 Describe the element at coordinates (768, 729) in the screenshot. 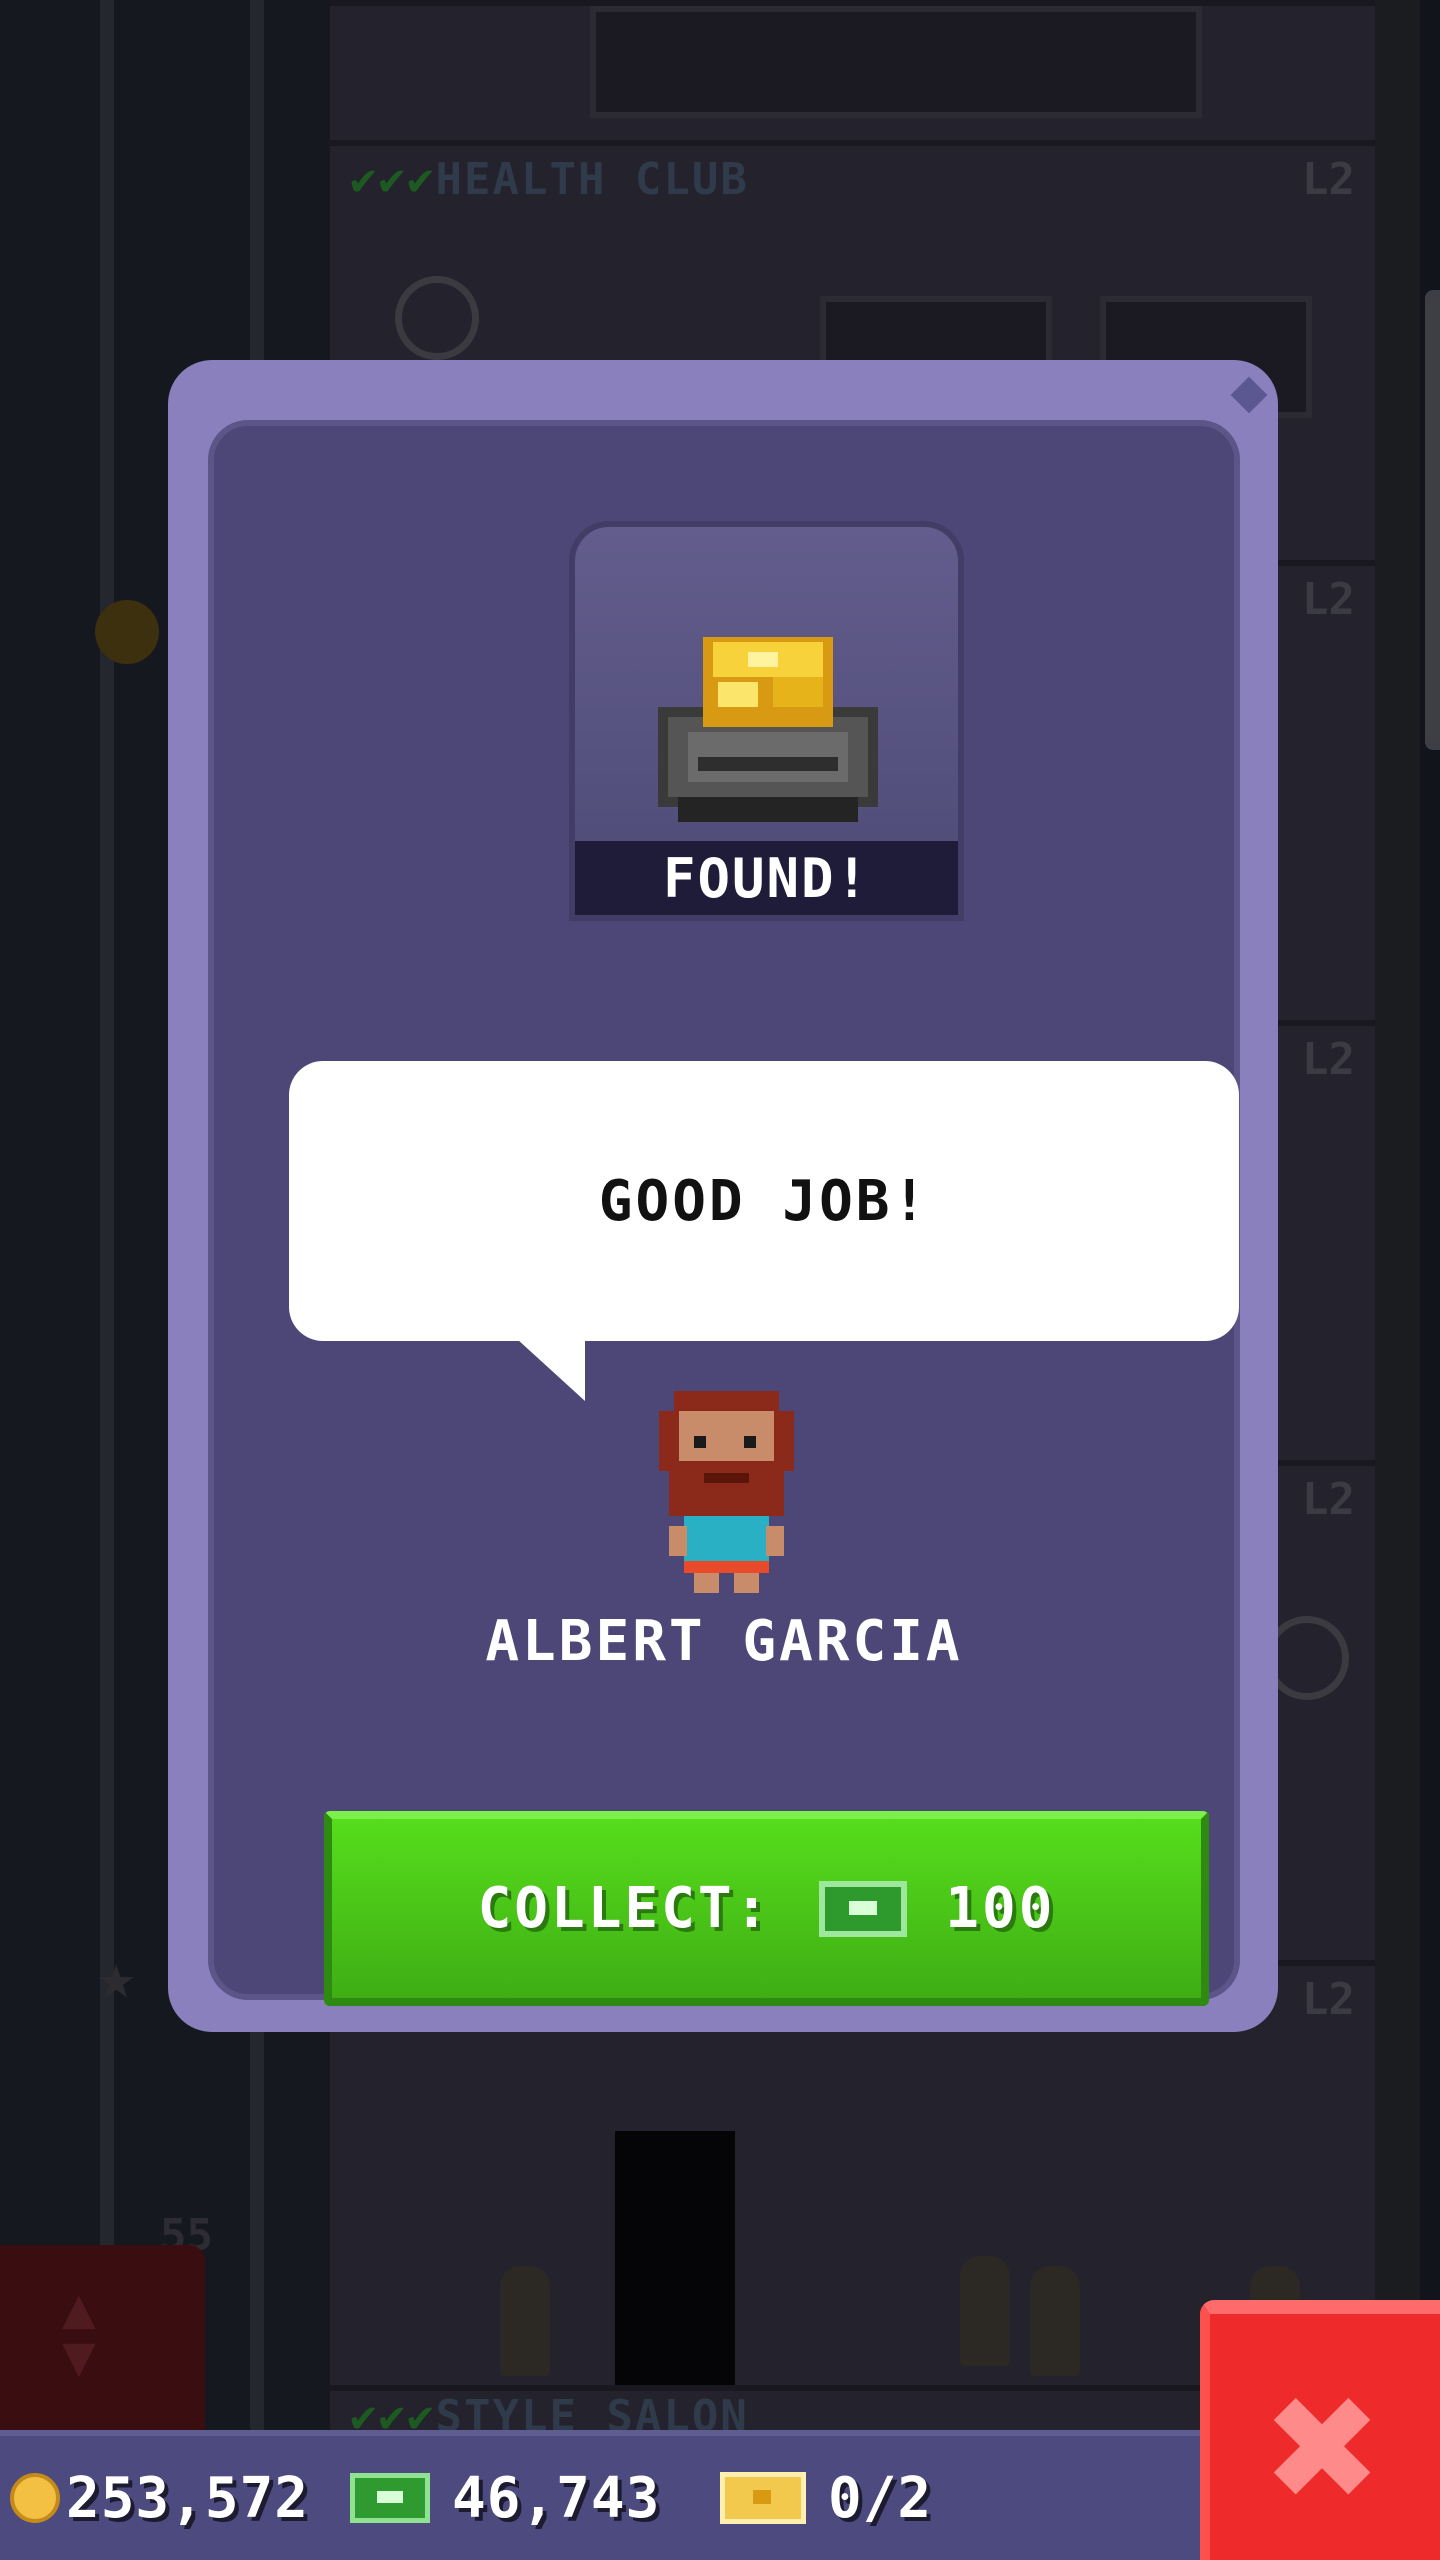

I see `gold-ingot-icon` at that location.